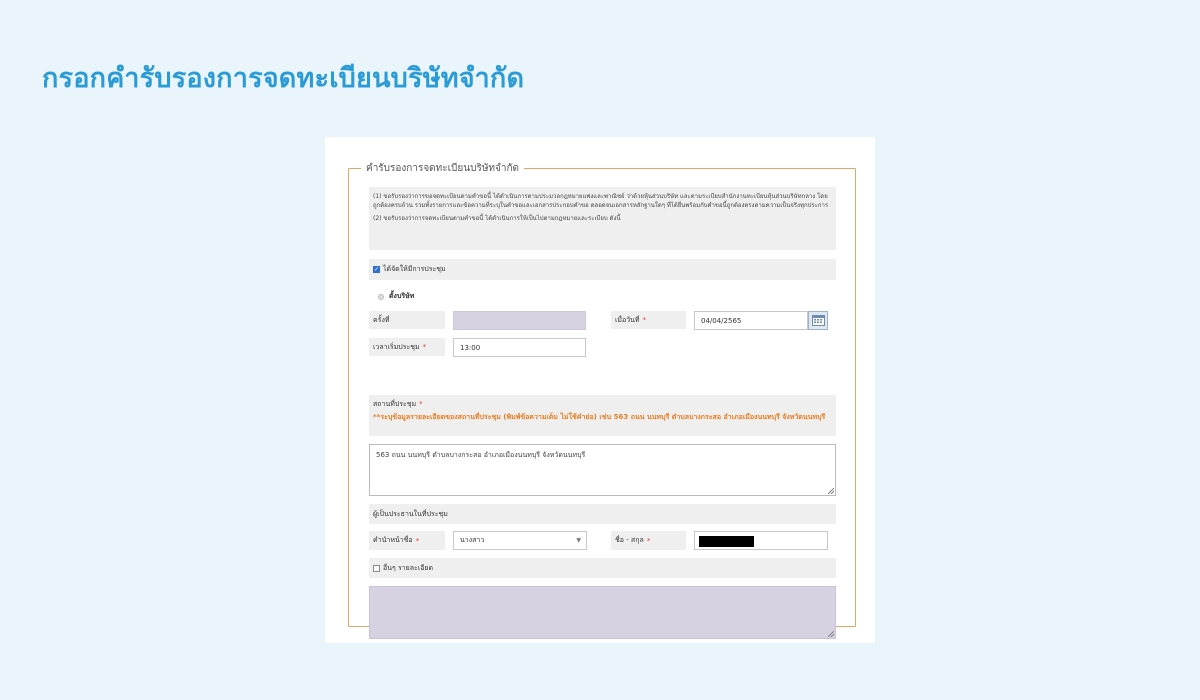 This screenshot has width=1200, height=700. What do you see at coordinates (443, 168) in the screenshot?
I see `fieldset-legend: คำรับรองการจดทะเบียนบริษัทจำกัด` at bounding box center [443, 168].